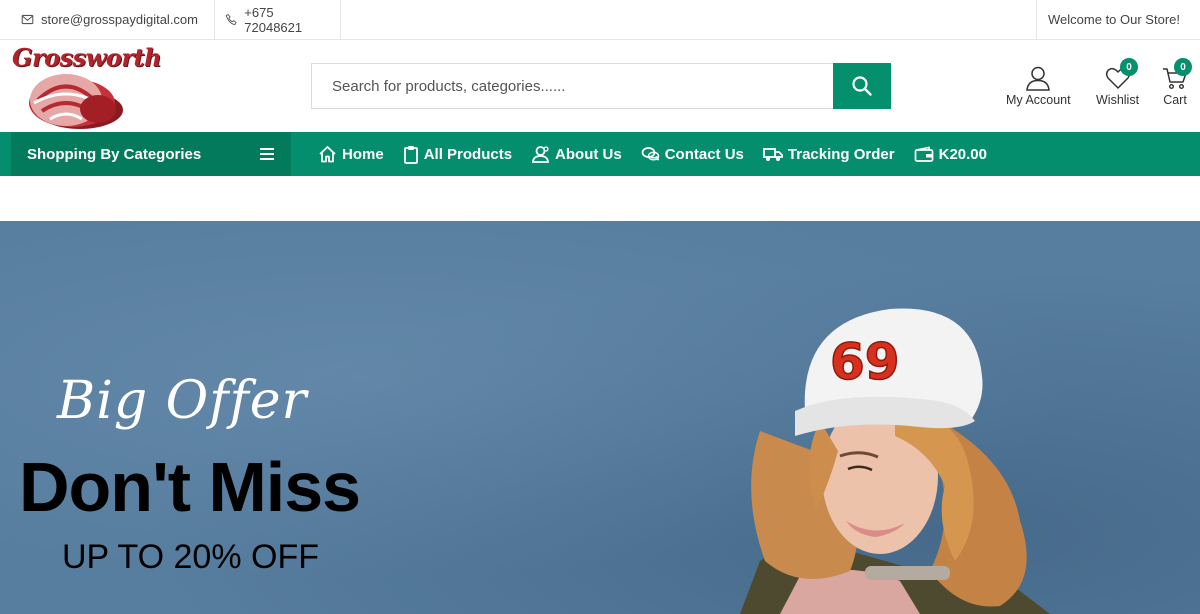 This screenshot has height=614, width=1200. What do you see at coordinates (1183, 67) in the screenshot?
I see `cart-count-badge: 0` at bounding box center [1183, 67].